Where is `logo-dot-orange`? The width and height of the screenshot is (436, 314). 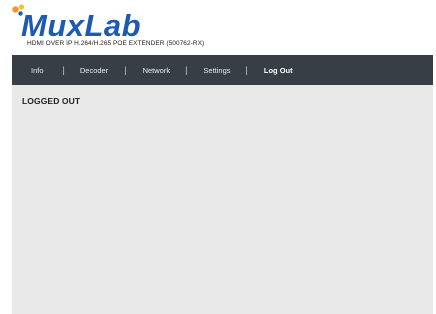 logo-dot-orange is located at coordinates (15, 9).